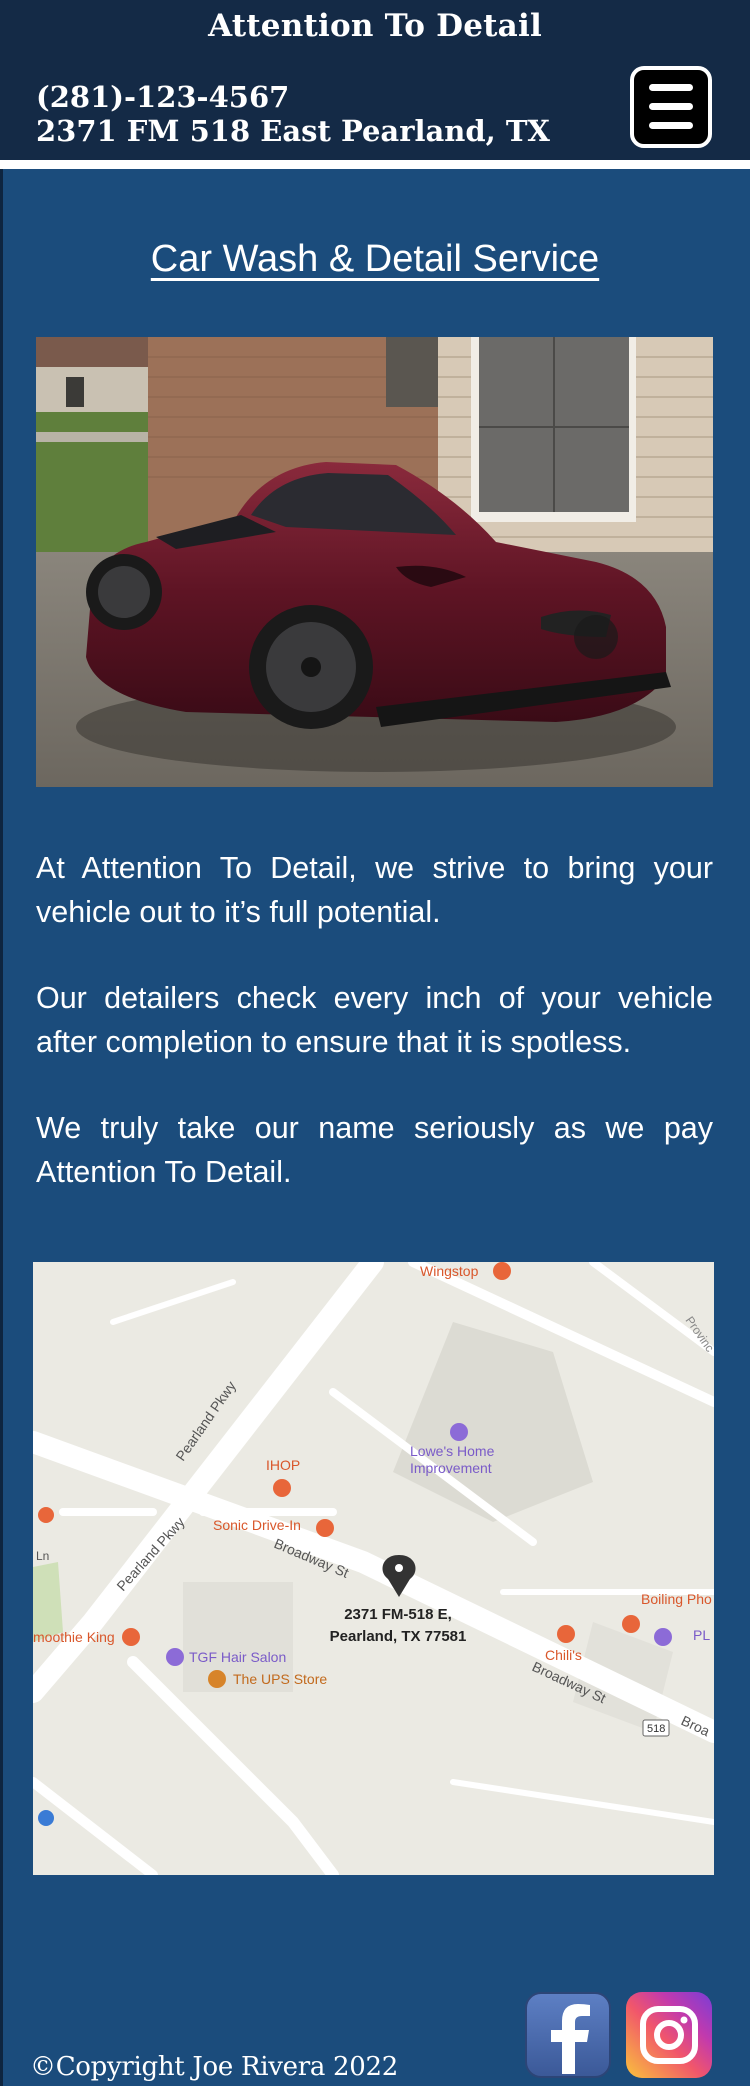 This screenshot has height=2086, width=750. What do you see at coordinates (283, 1465) in the screenshot?
I see `map-label-ihop: IHOP` at bounding box center [283, 1465].